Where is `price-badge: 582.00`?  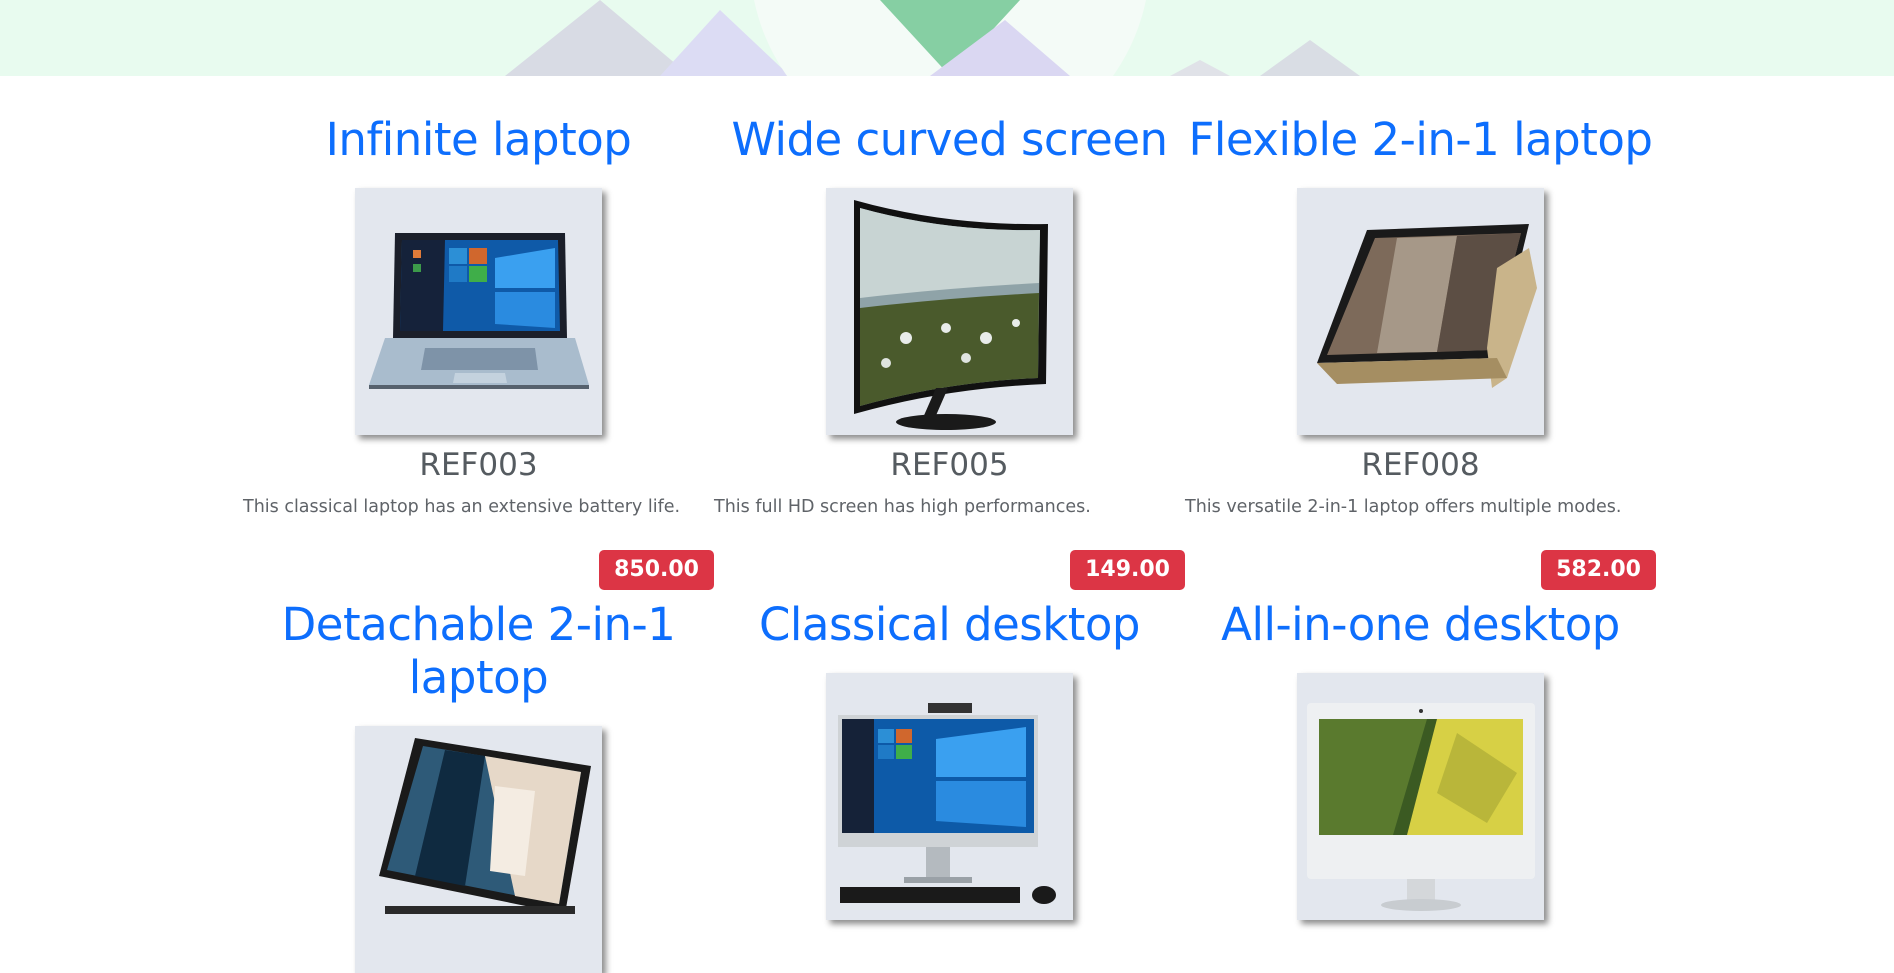 price-badge: 582.00 is located at coordinates (1598, 570).